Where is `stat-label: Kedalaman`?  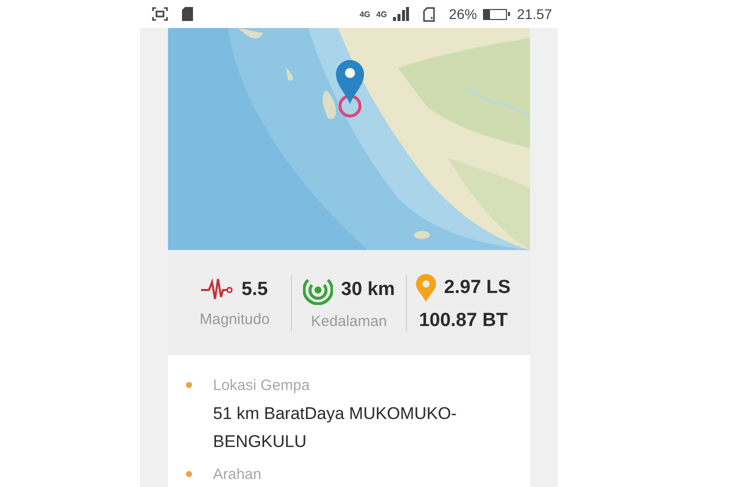 stat-label: Kedalaman is located at coordinates (349, 321).